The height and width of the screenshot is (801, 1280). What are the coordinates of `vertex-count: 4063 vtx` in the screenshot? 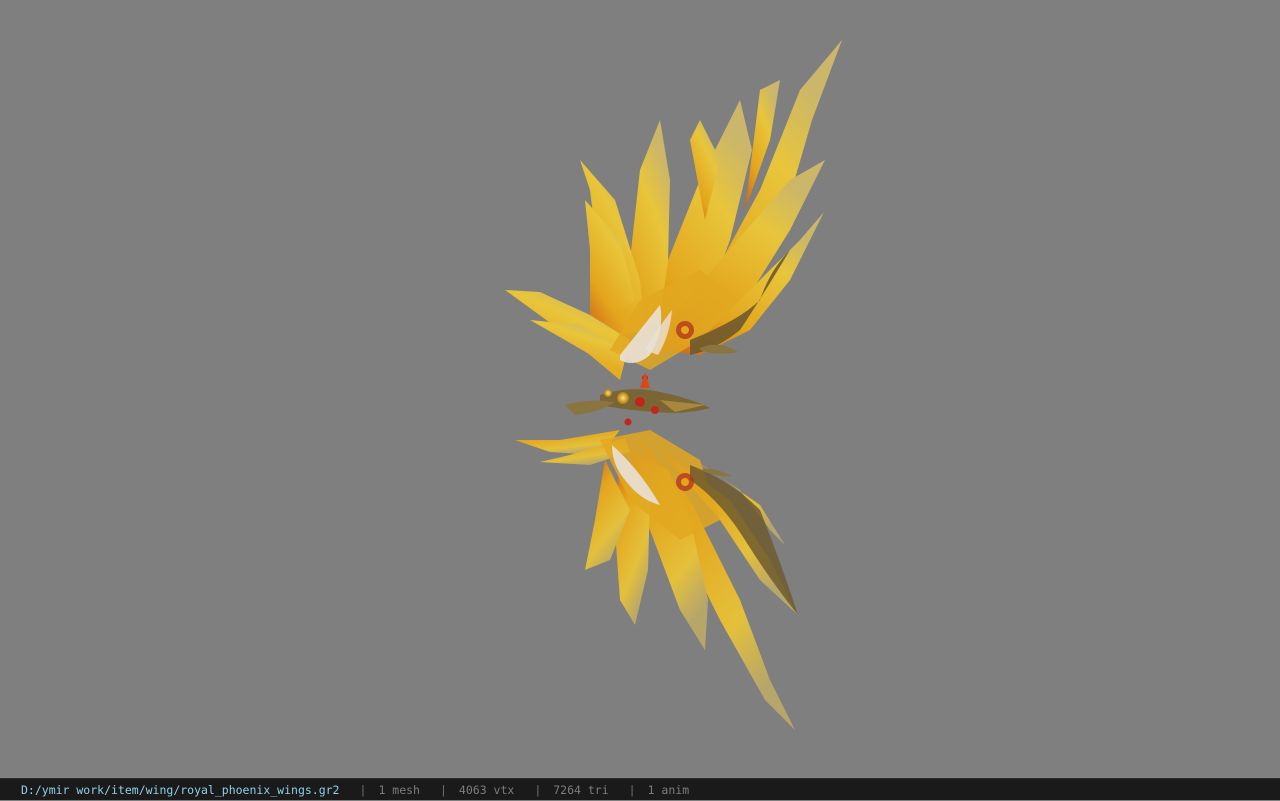 It's located at (486, 789).